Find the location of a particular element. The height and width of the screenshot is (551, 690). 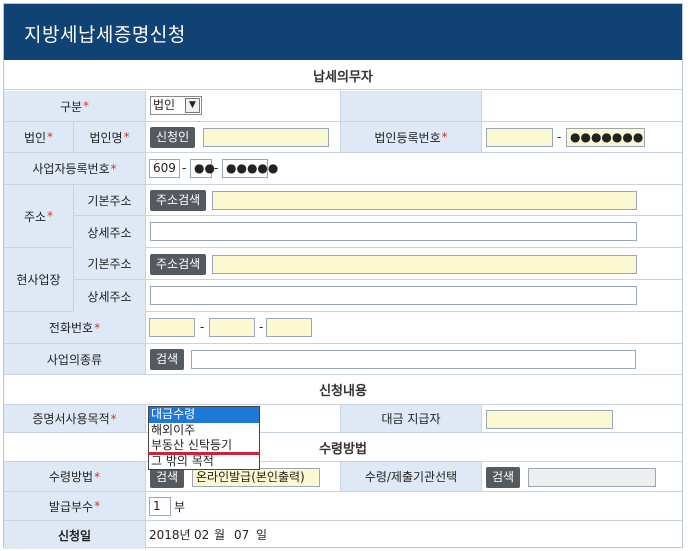

receive-agency-search-button: 검색 is located at coordinates (503, 477).